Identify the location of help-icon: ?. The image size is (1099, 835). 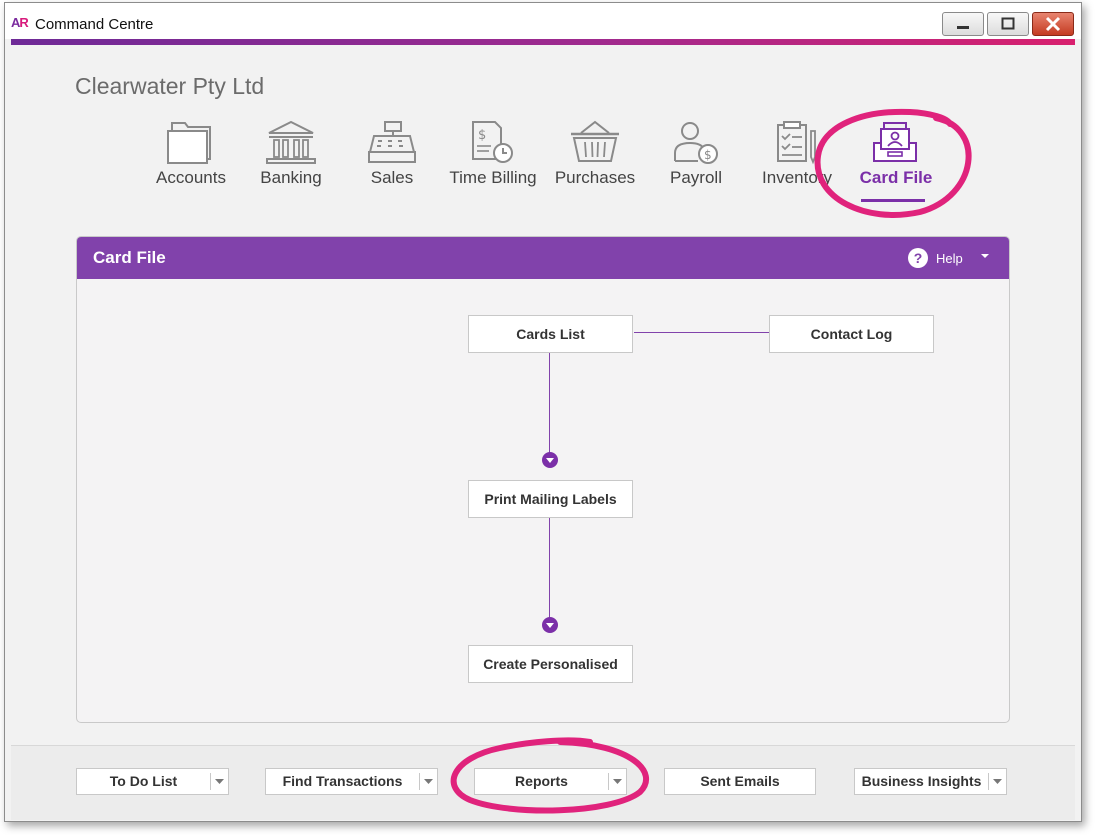
(918, 258).